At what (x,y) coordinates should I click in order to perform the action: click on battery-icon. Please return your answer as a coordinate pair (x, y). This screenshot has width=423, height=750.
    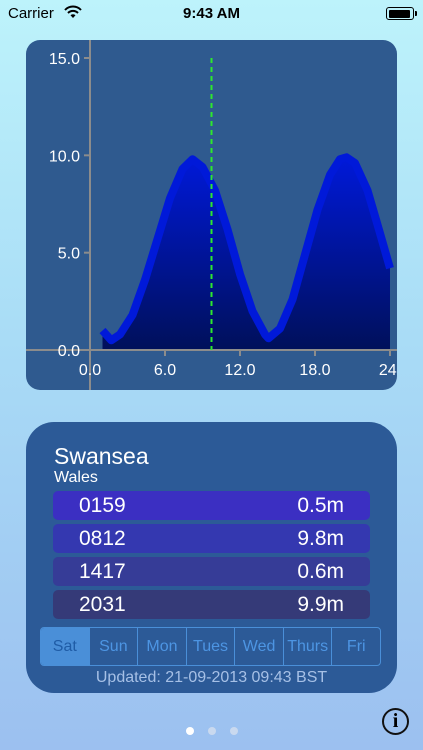
    Looking at the image, I should click on (401, 13).